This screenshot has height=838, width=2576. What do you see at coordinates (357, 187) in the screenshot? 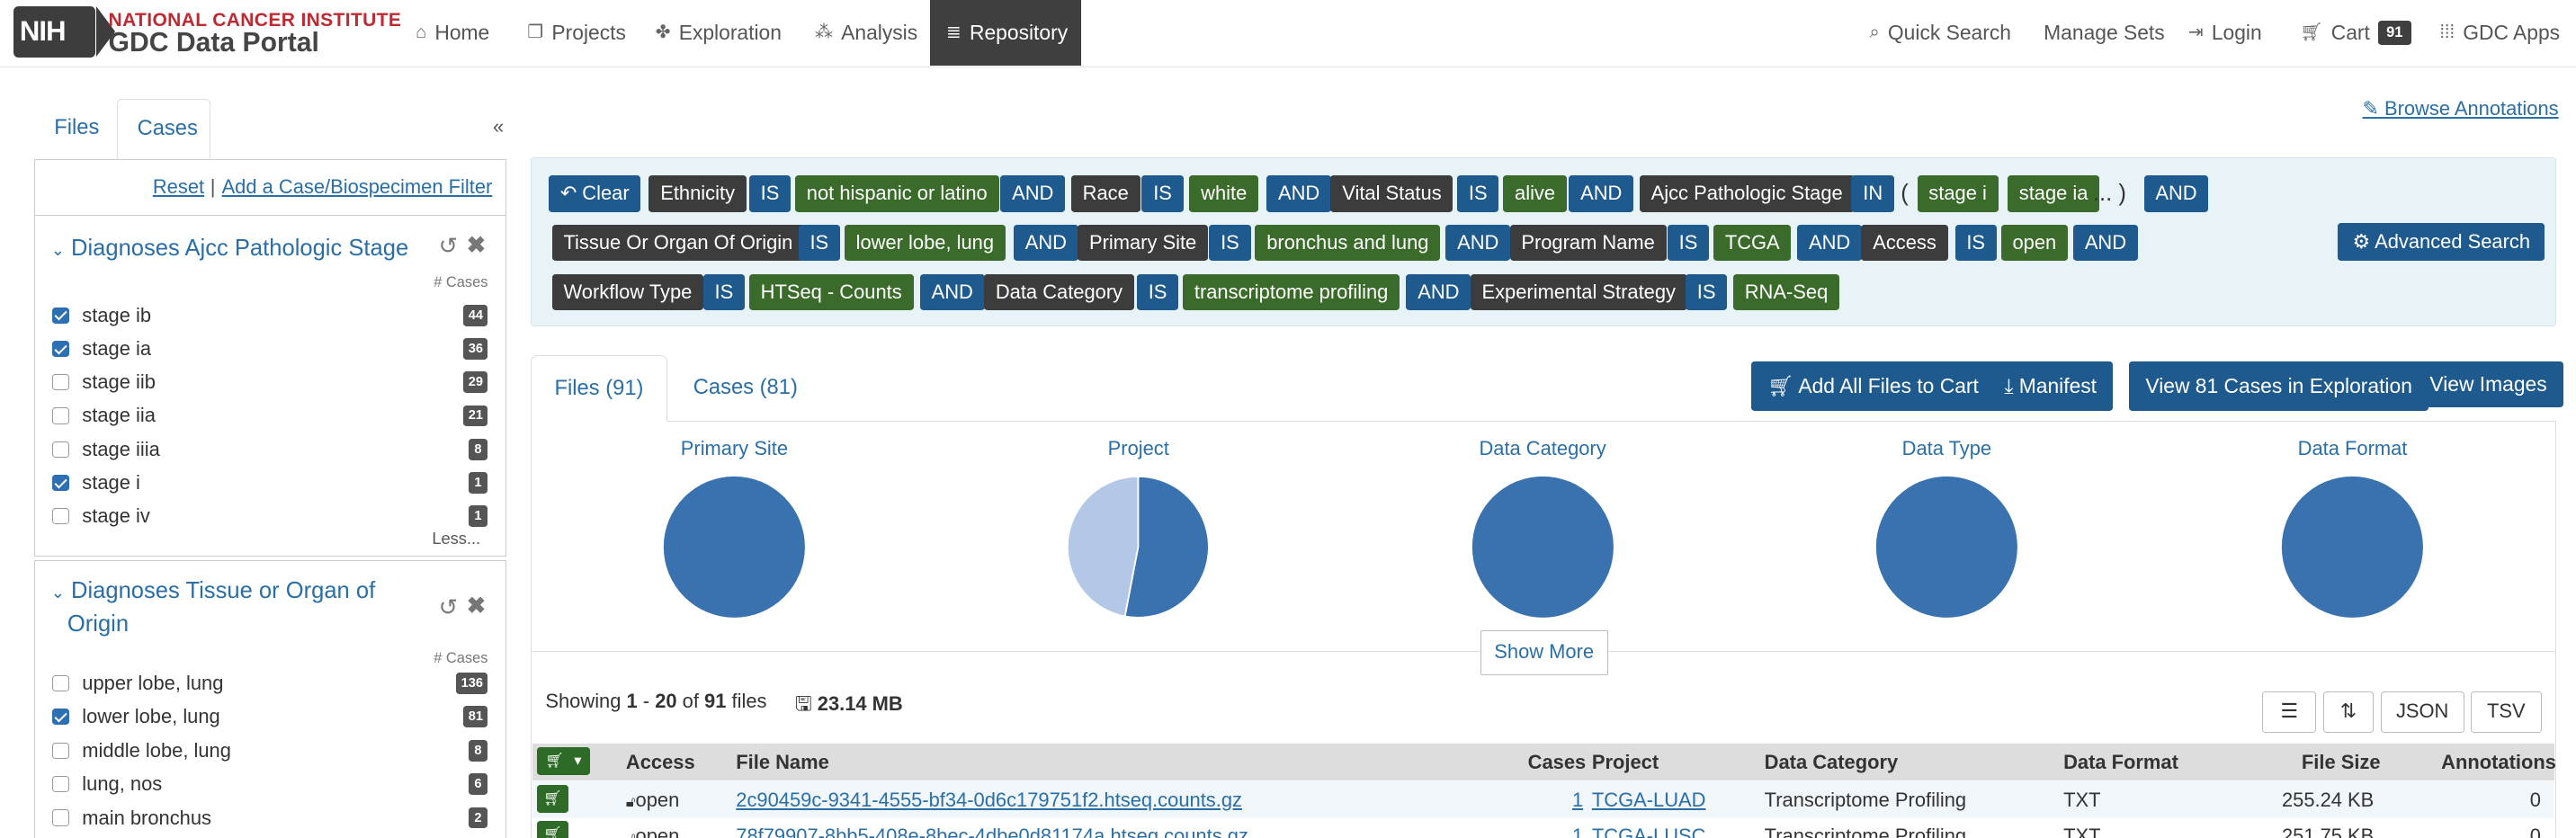
I see `add-filter-link: Add a Case/Biospecimen Filter` at bounding box center [357, 187].